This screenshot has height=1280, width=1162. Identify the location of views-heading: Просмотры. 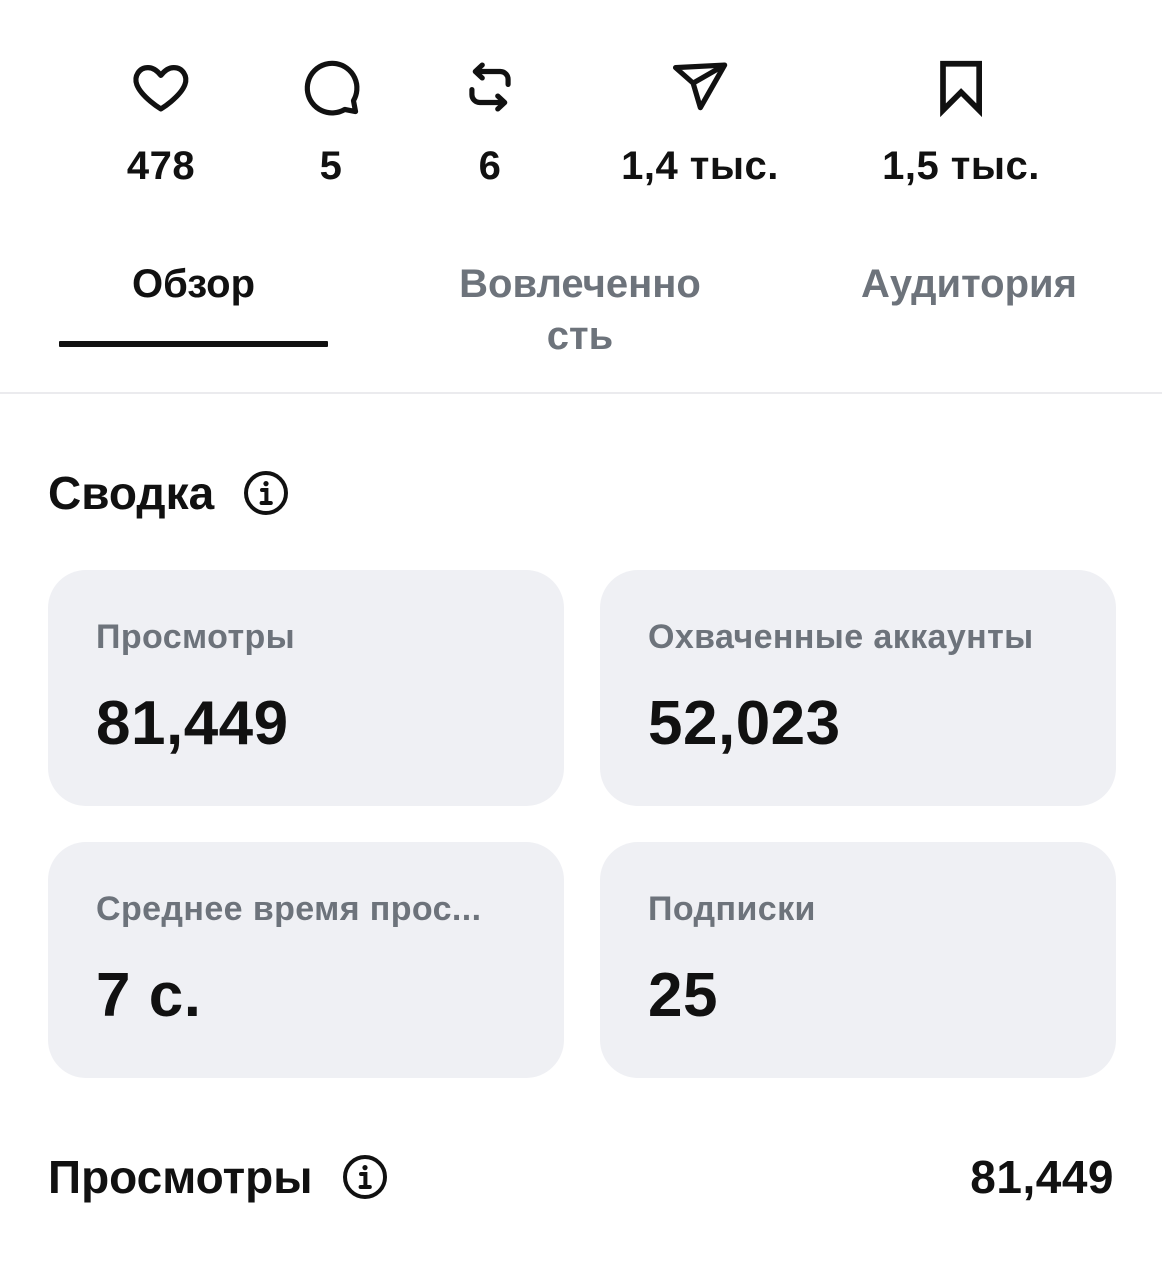
(218, 1177).